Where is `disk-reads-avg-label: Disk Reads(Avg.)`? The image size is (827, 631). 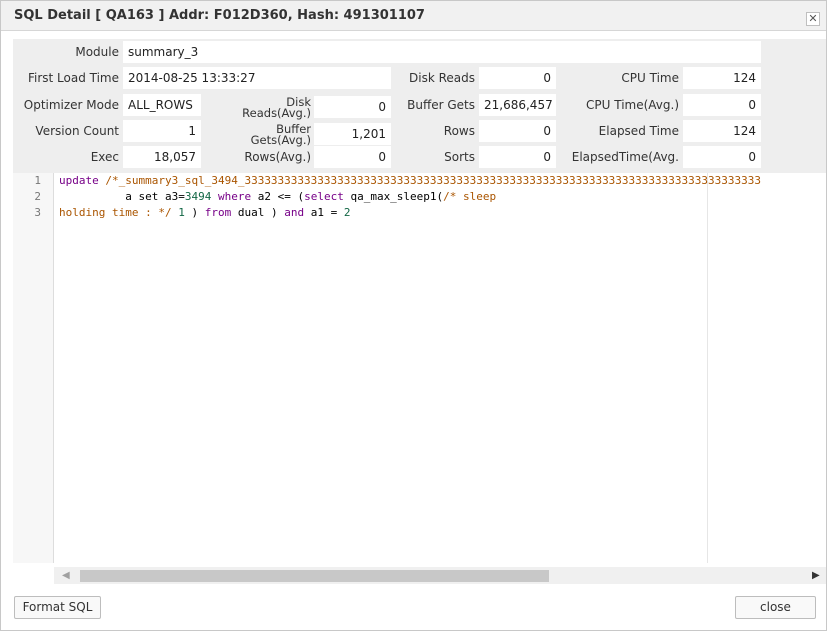 disk-reads-avg-label: Disk Reads(Avg.) is located at coordinates (257, 108).